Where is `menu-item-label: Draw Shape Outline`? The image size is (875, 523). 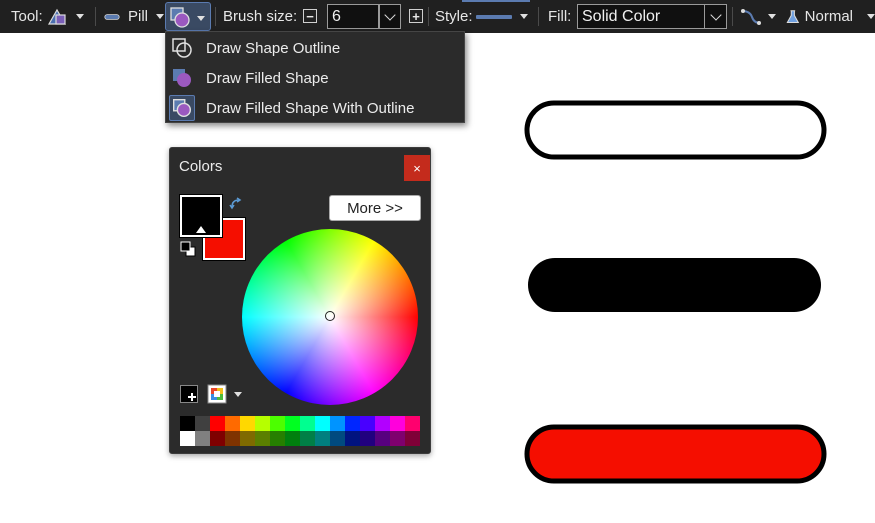 menu-item-label: Draw Shape Outline is located at coordinates (273, 48).